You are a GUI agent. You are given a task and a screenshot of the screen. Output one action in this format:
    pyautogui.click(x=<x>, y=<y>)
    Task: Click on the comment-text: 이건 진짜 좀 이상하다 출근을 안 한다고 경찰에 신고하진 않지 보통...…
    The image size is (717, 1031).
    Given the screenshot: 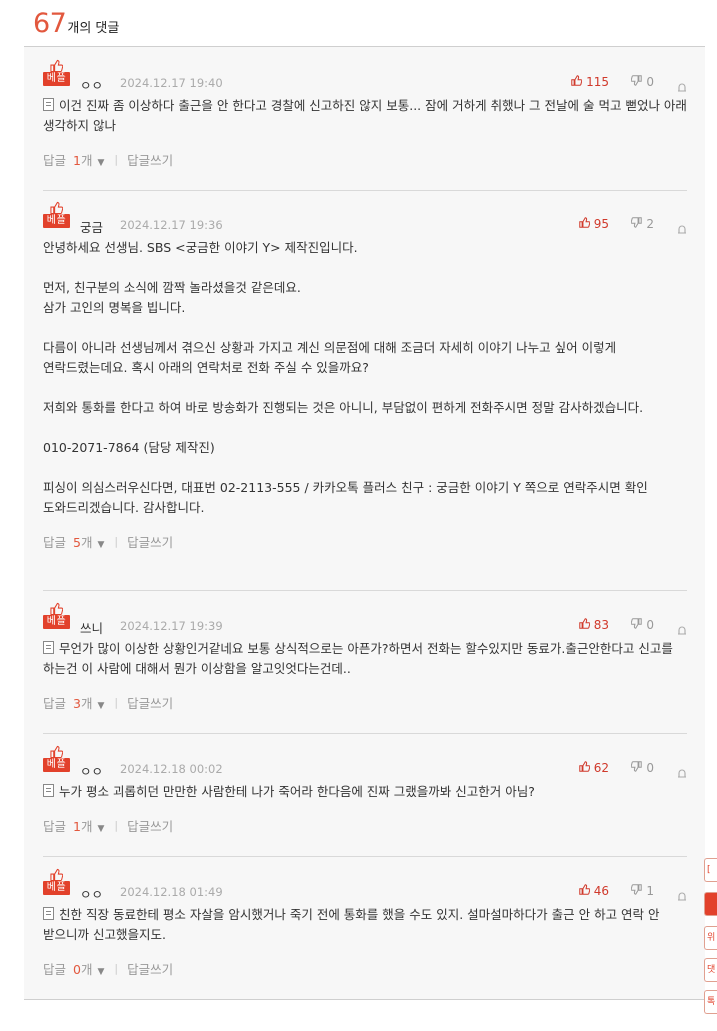 What is the action you would take?
    pyautogui.click(x=365, y=116)
    